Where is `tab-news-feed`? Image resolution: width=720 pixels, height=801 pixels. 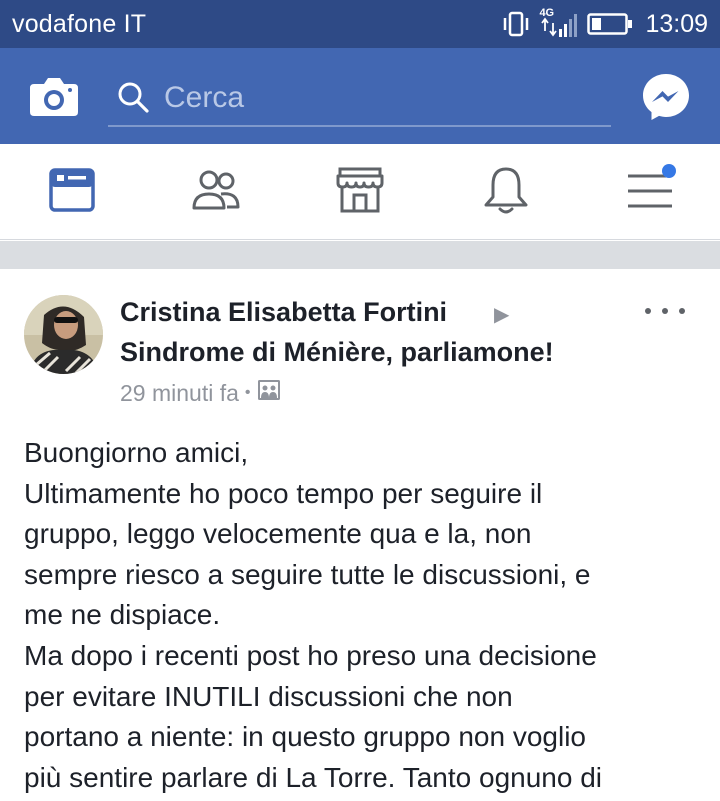 tab-news-feed is located at coordinates (72, 192).